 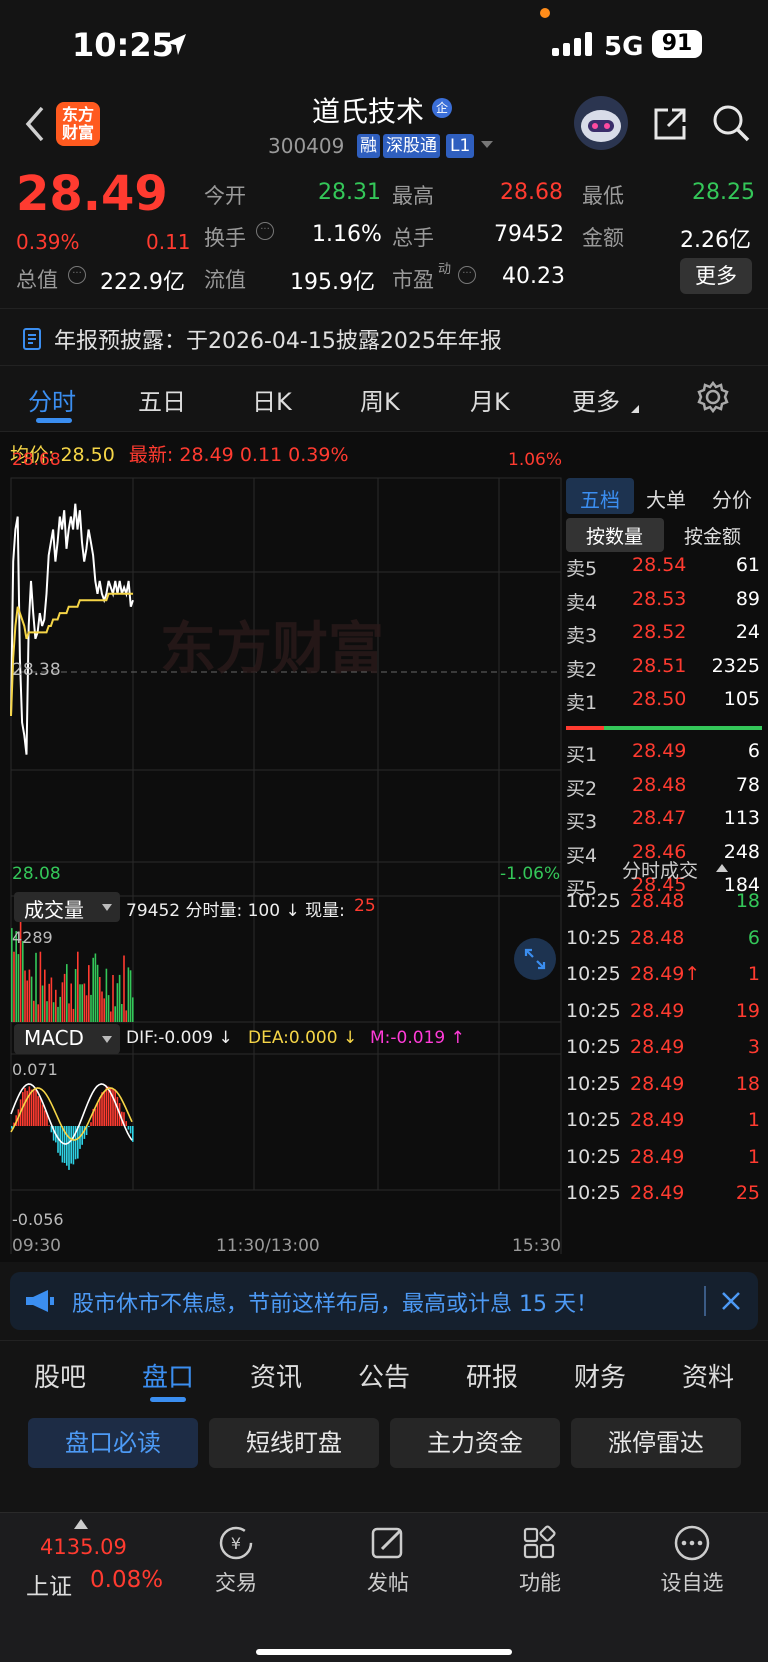 What do you see at coordinates (731, 123) in the screenshot?
I see `search-icon` at bounding box center [731, 123].